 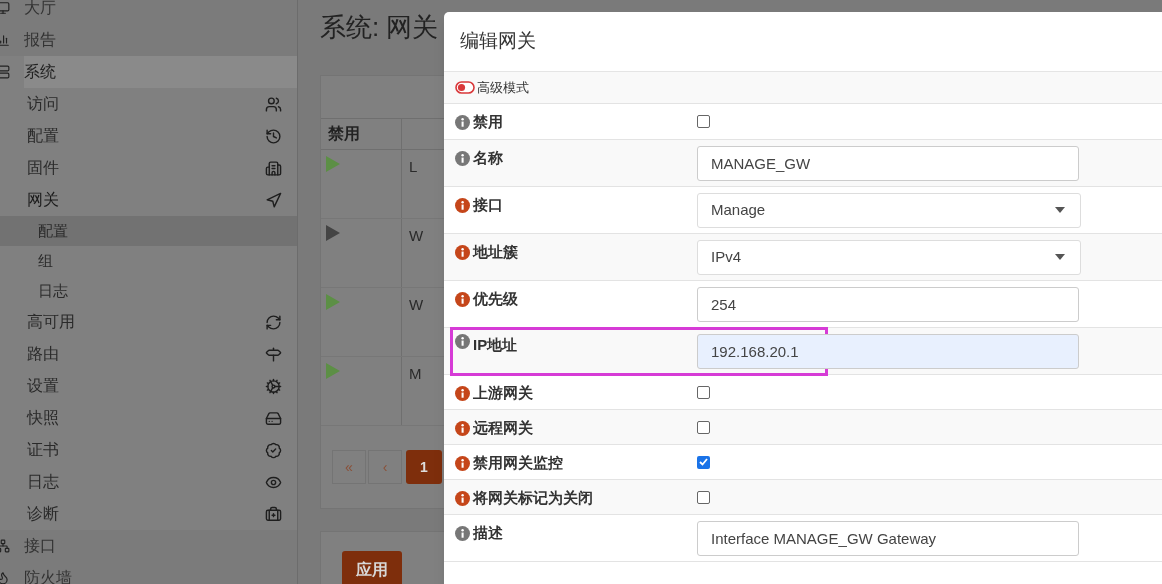 I want to click on field-label: 优先级, so click(x=495, y=299).